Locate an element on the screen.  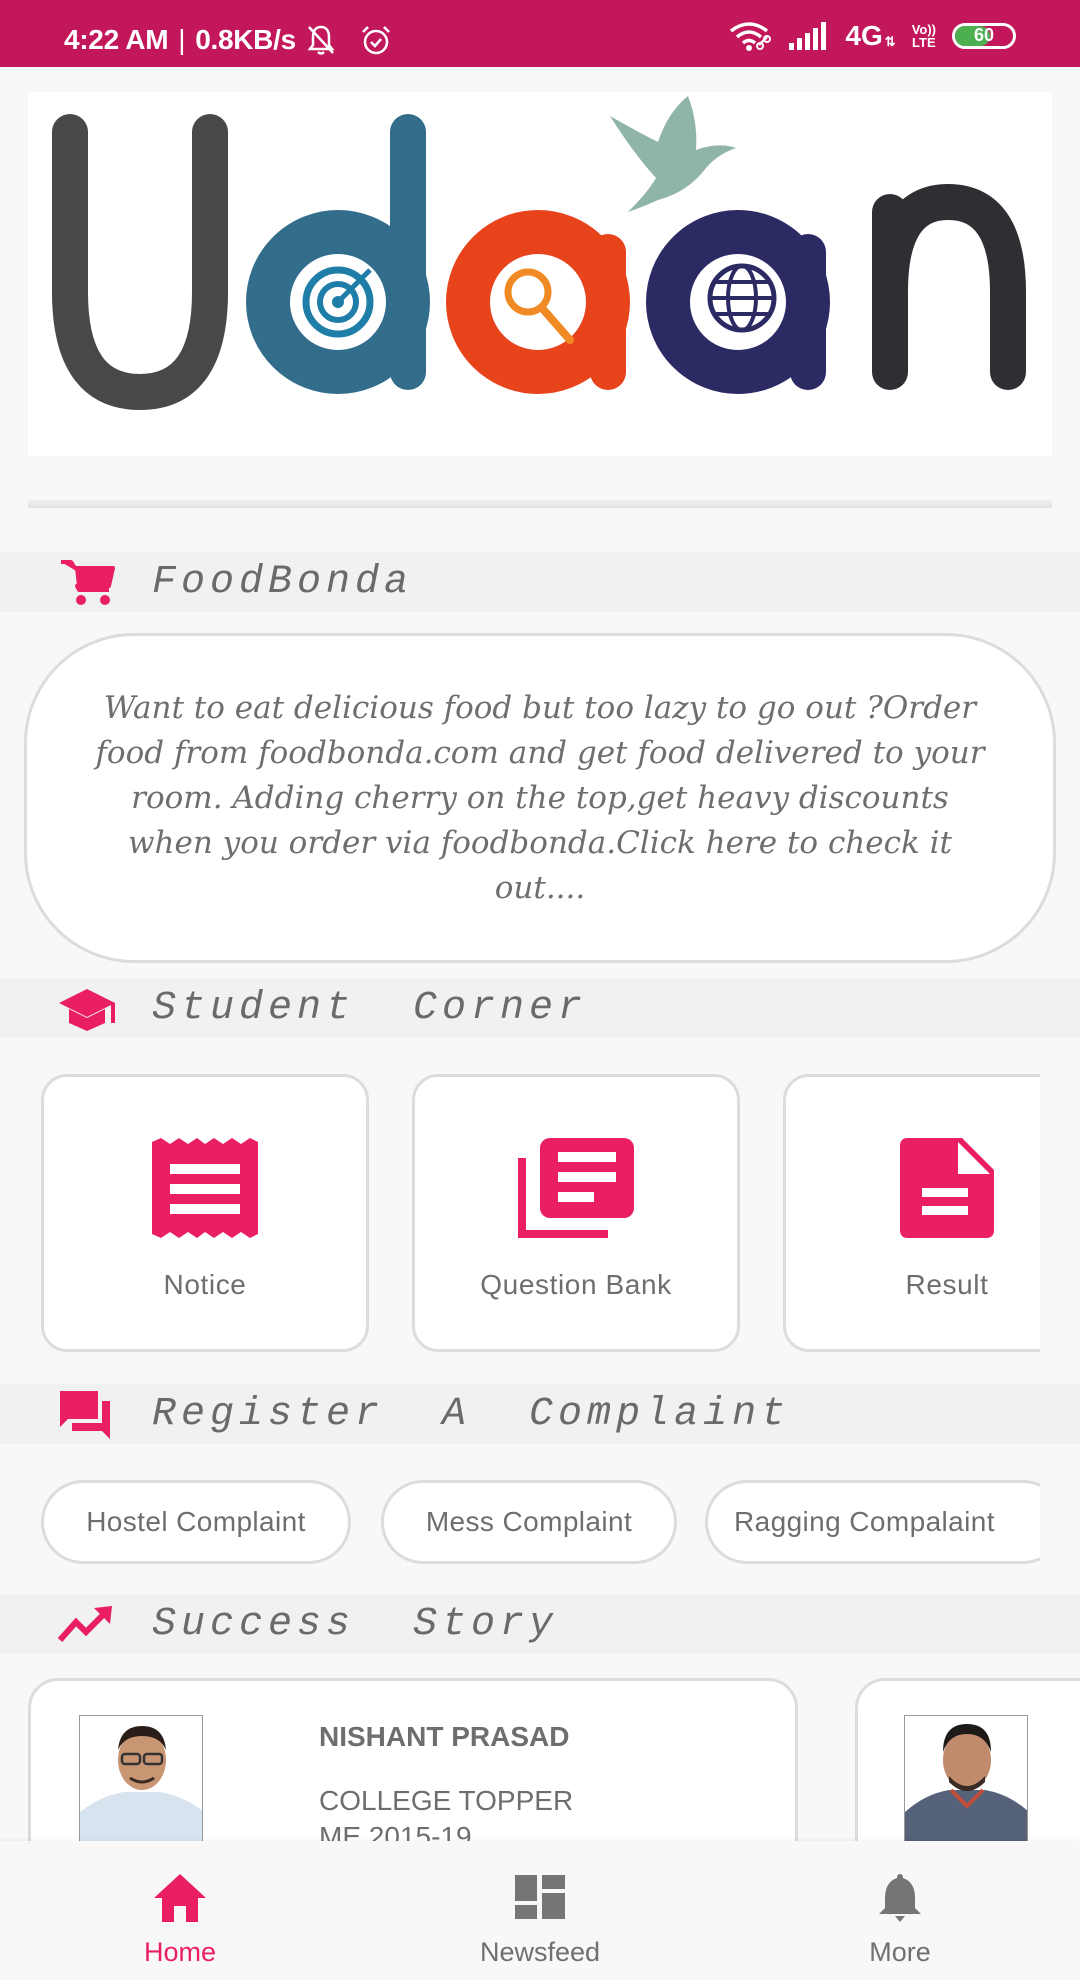
library-books-icon is located at coordinates (576, 1188).